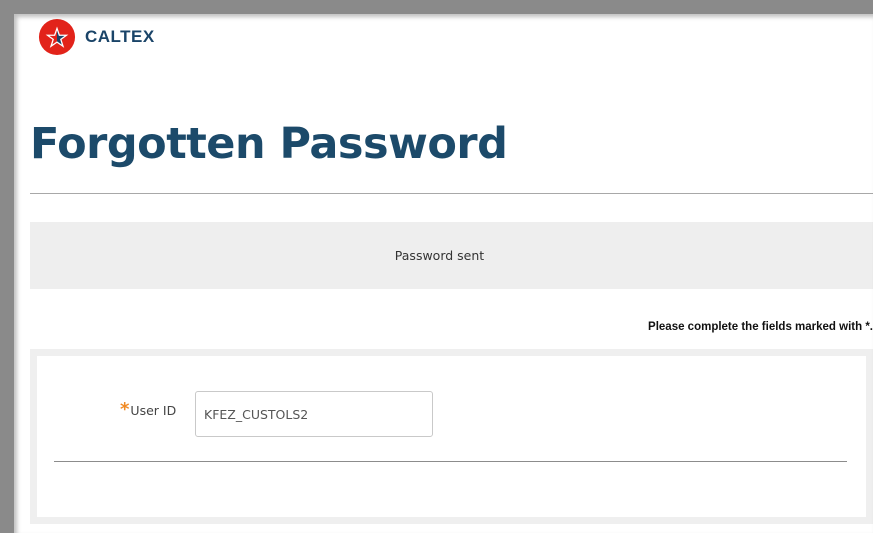 The height and width of the screenshot is (533, 873). Describe the element at coordinates (314, 414) in the screenshot. I see `userid-input` at that location.